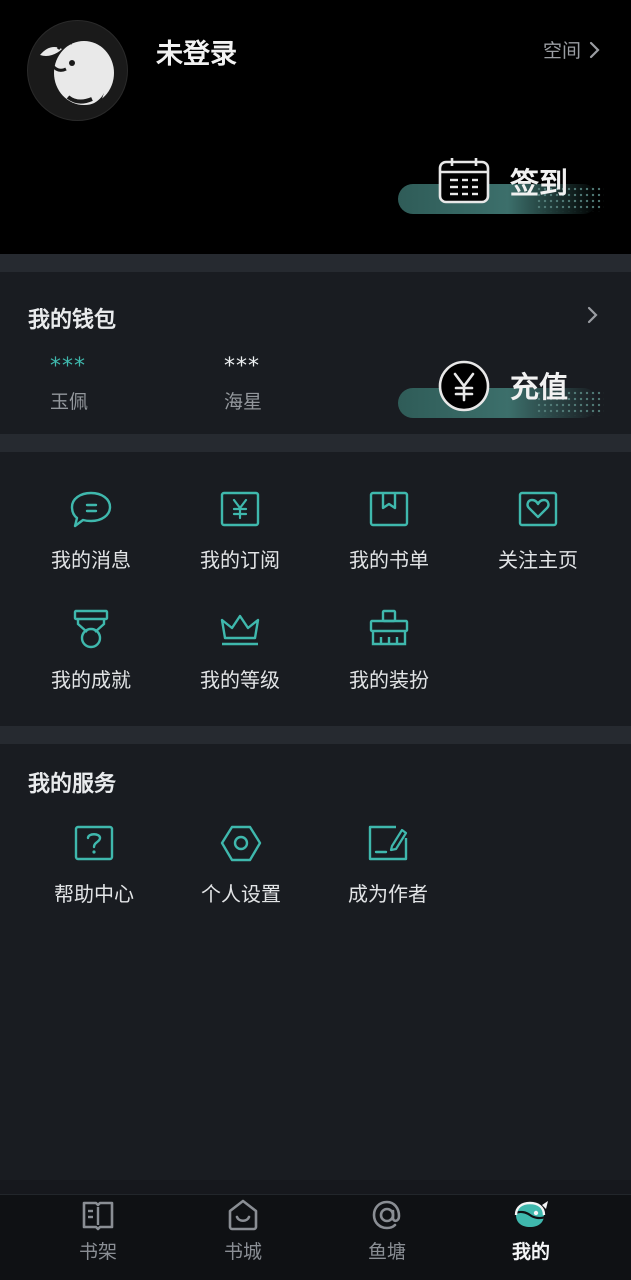 This screenshot has width=631, height=1280. What do you see at coordinates (241, 865) in the screenshot?
I see `service-settings: 个人设置` at bounding box center [241, 865].